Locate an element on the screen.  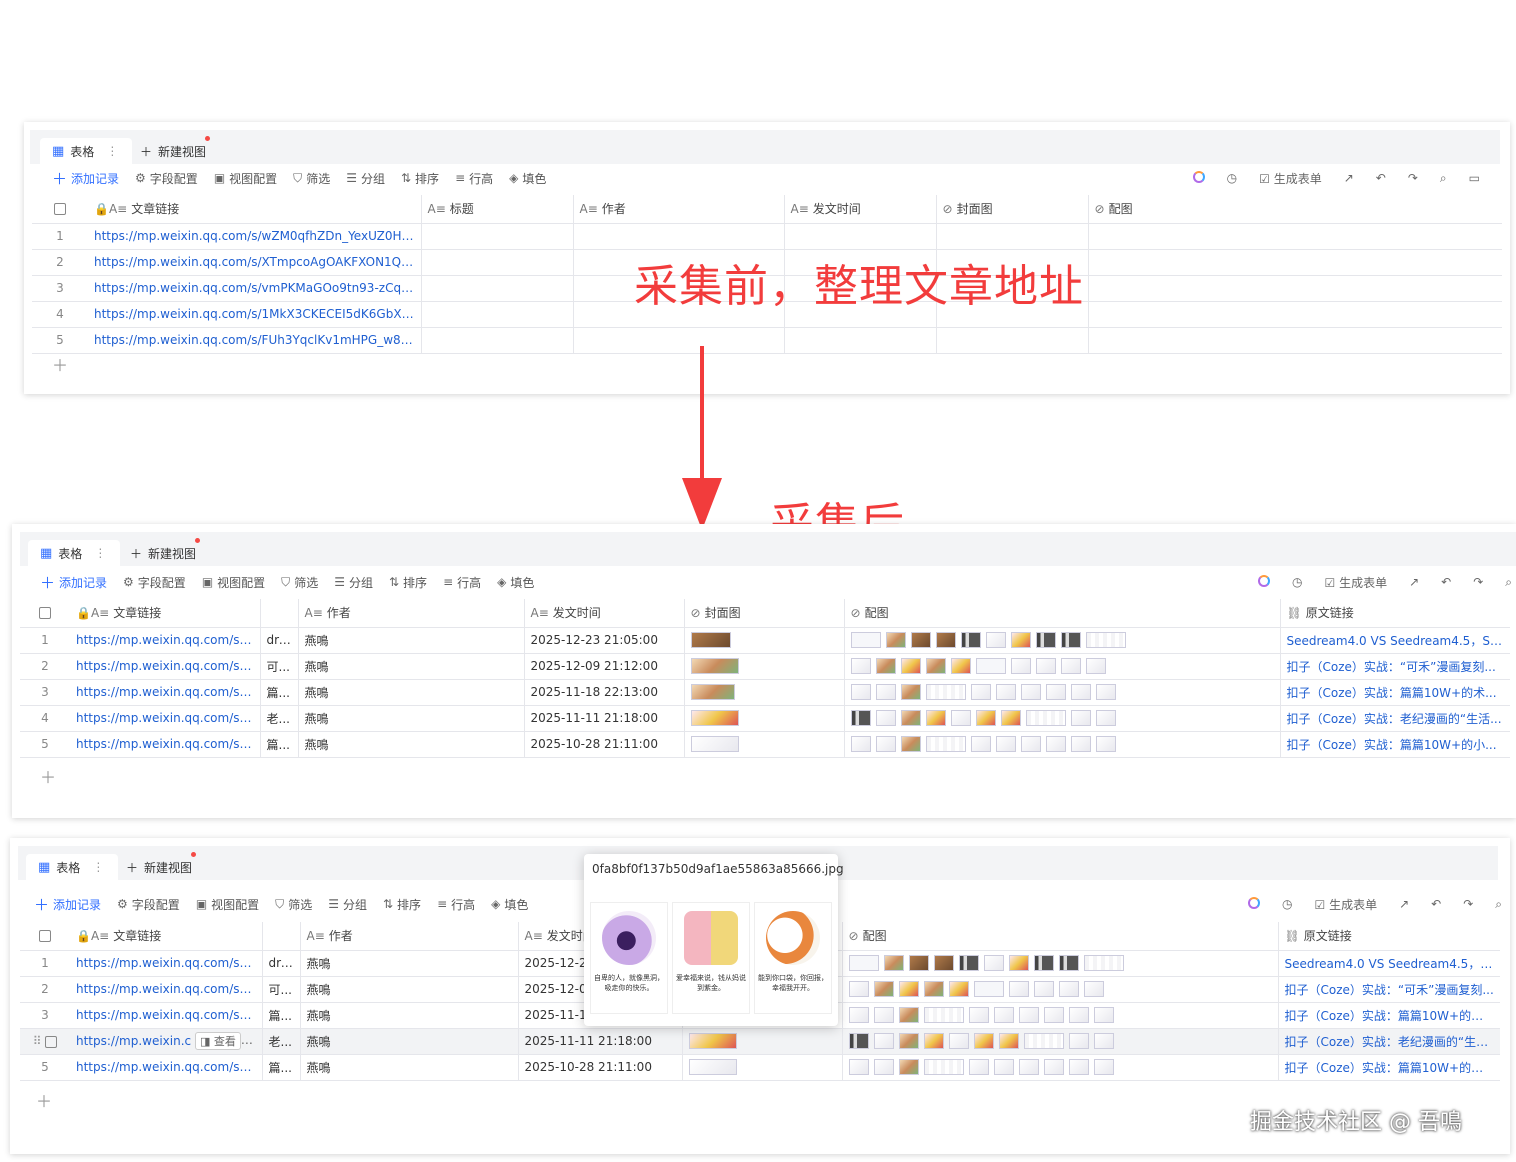
comment-icon: ▭ is located at coordinates (1474, 178).